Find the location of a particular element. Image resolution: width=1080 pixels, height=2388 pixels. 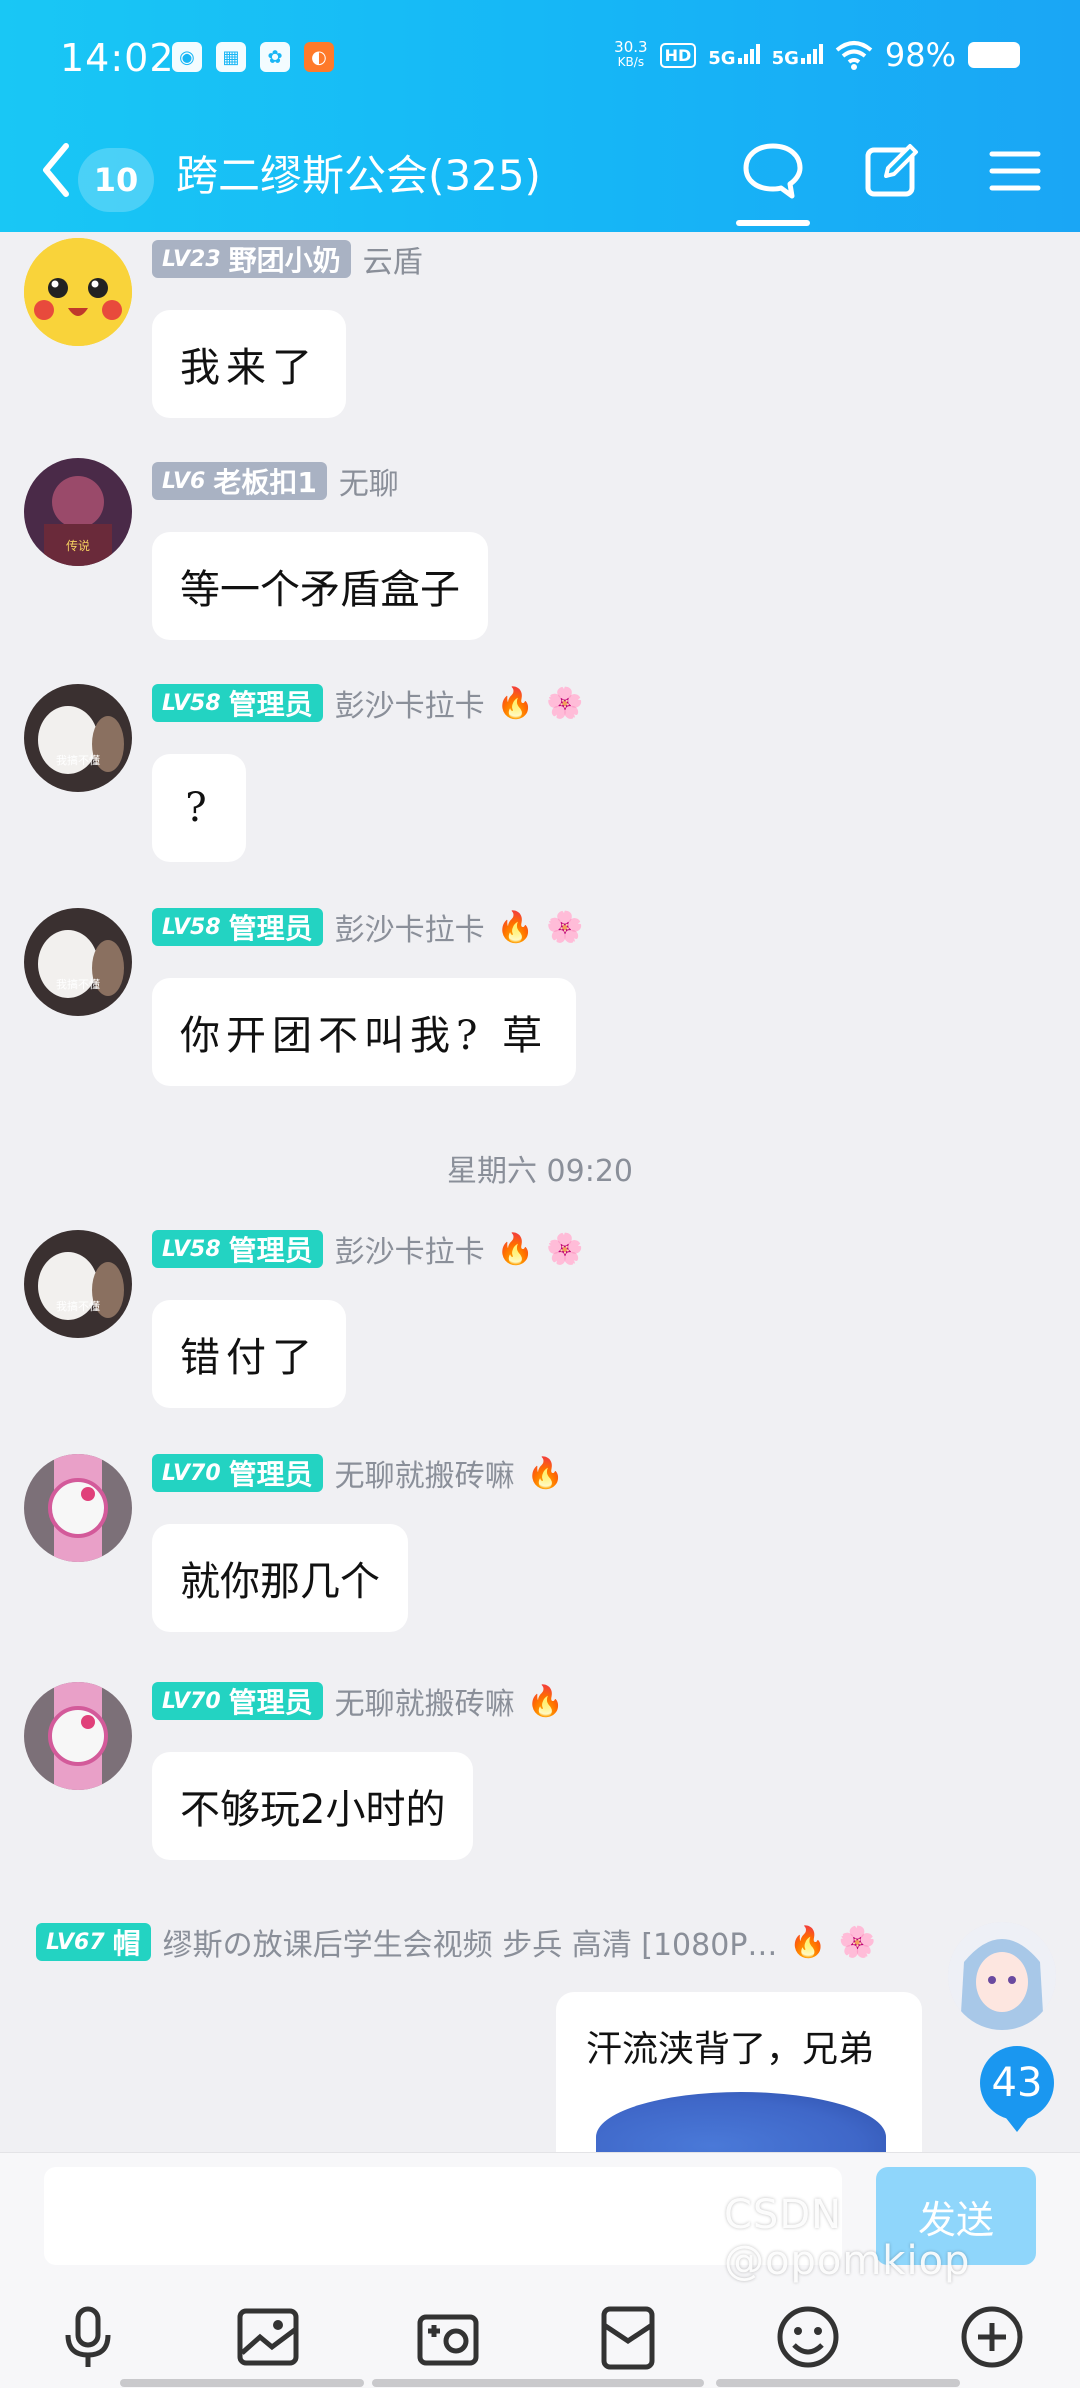

gift-app-icon: ▦ is located at coordinates (231, 57).